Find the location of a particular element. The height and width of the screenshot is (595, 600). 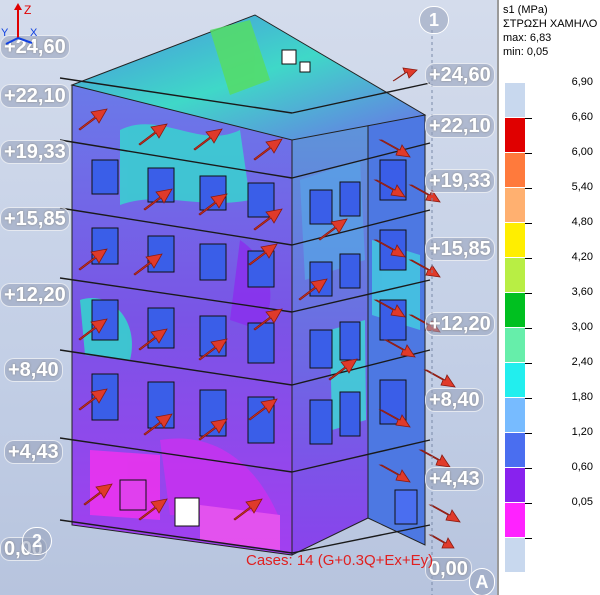

axis-triad: Z Y X is located at coordinates (19, 24).